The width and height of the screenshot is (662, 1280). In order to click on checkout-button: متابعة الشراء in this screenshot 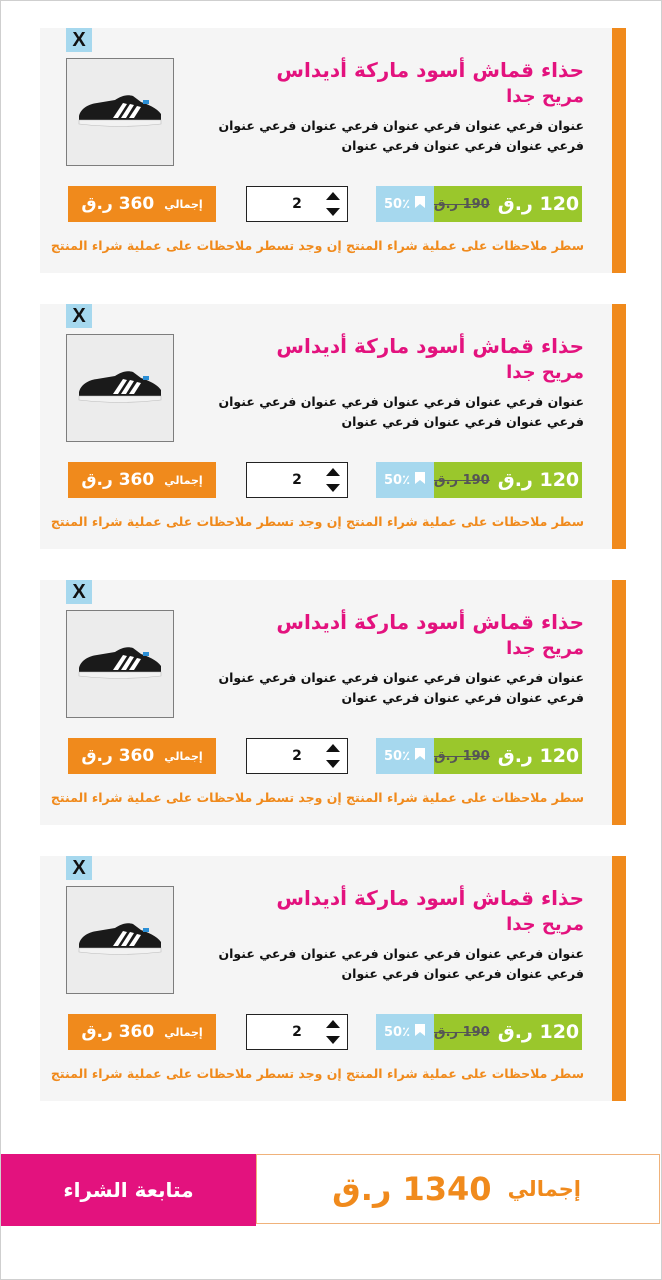, I will do `click(128, 1190)`.